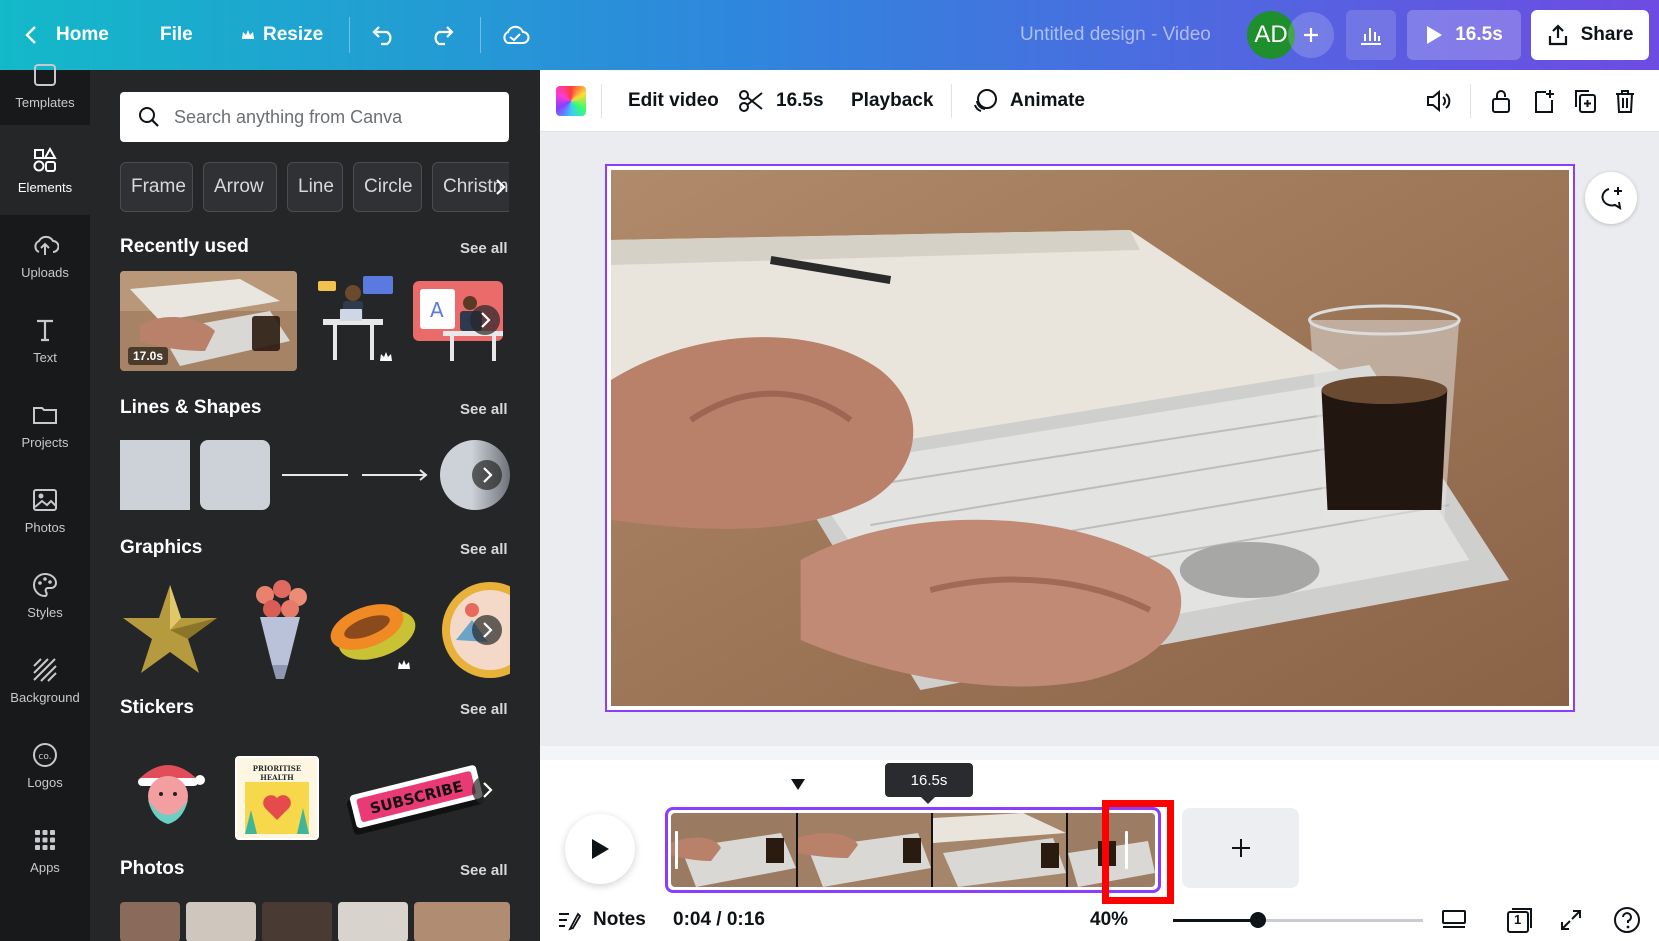 The image size is (1659, 941). What do you see at coordinates (387, 187) in the screenshot?
I see `chip-circle: Circle` at bounding box center [387, 187].